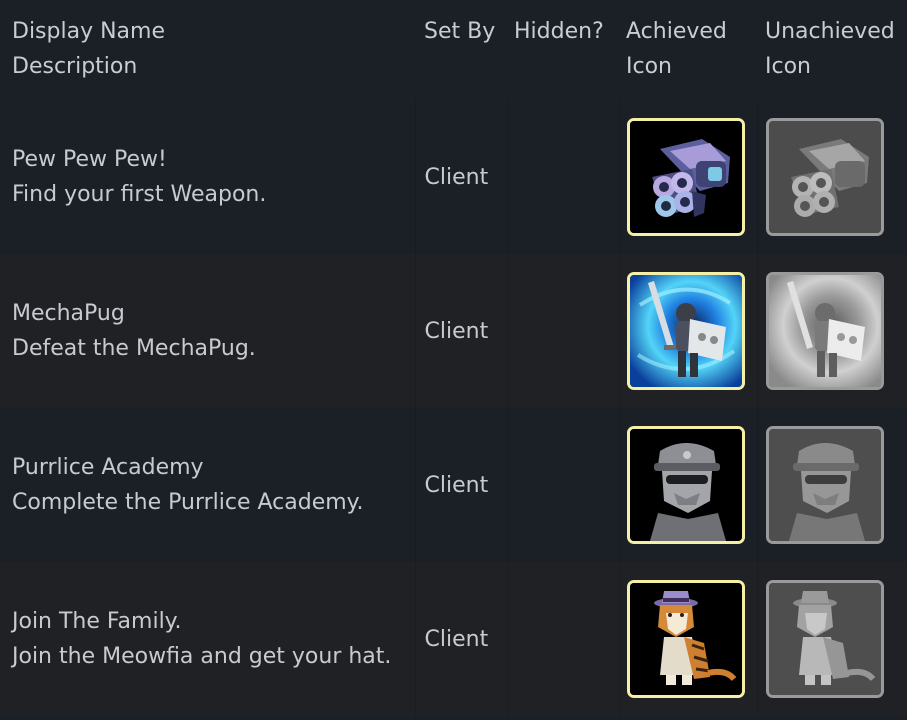 The image size is (907, 720). What do you see at coordinates (824, 485) in the screenshot?
I see `police-cat-bust-locked-icon` at bounding box center [824, 485].